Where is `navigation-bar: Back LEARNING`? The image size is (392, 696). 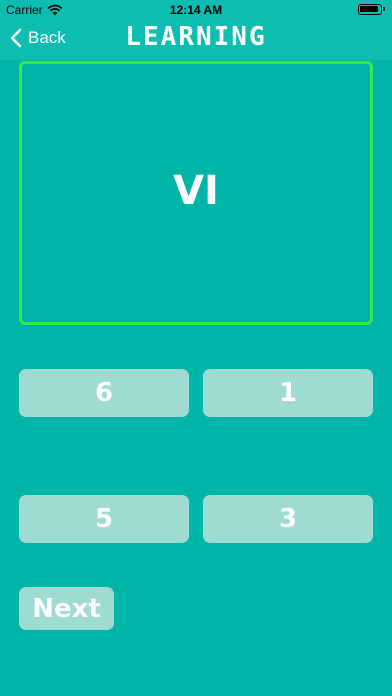 navigation-bar: Back LEARNING is located at coordinates (196, 40).